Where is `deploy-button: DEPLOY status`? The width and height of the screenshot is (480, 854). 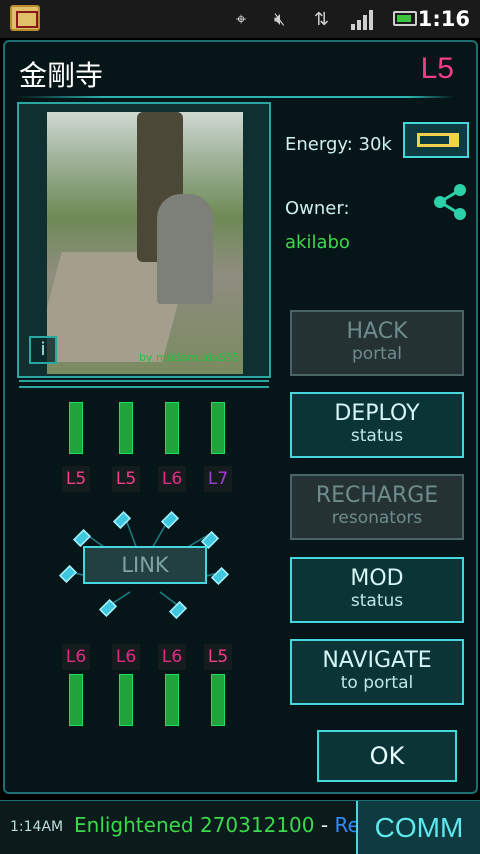
deploy-button: DEPLOY status is located at coordinates (377, 425).